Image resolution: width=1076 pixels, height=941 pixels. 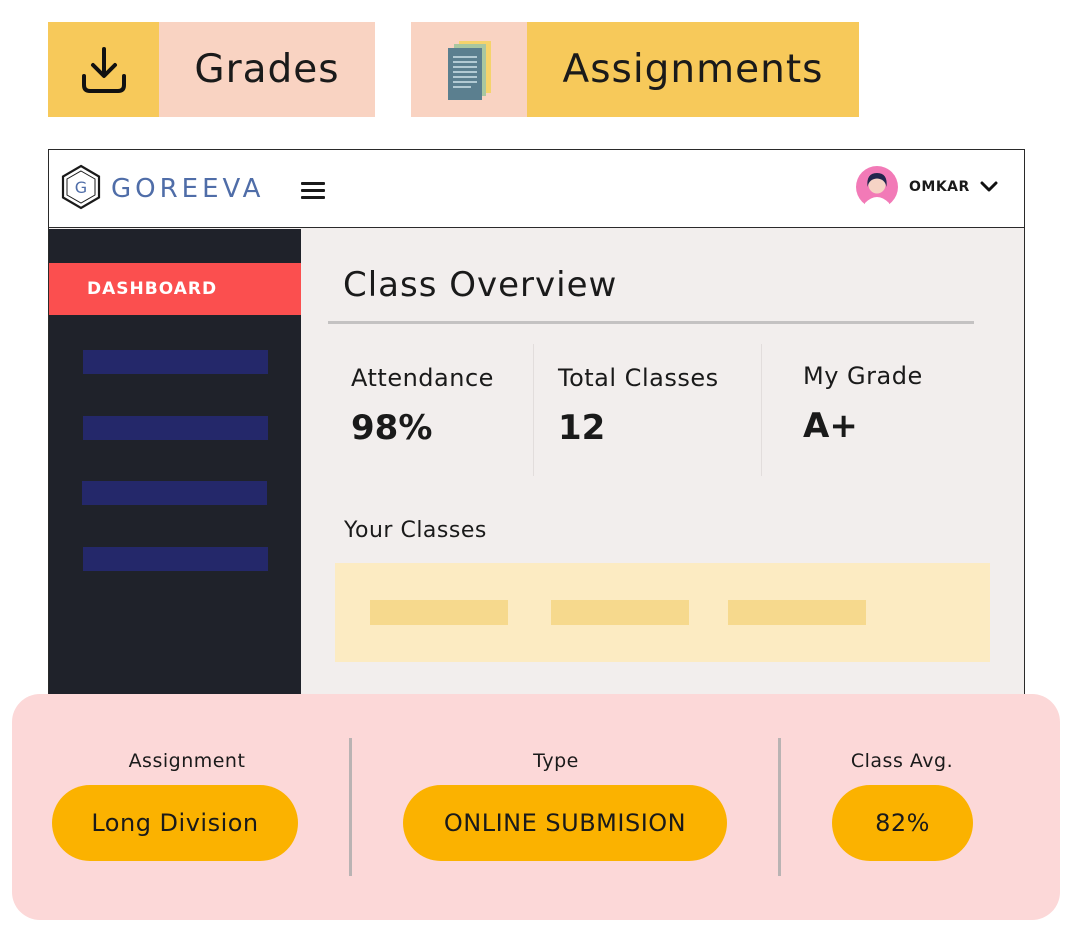 I want to click on logo-letter: G, so click(x=81, y=187).